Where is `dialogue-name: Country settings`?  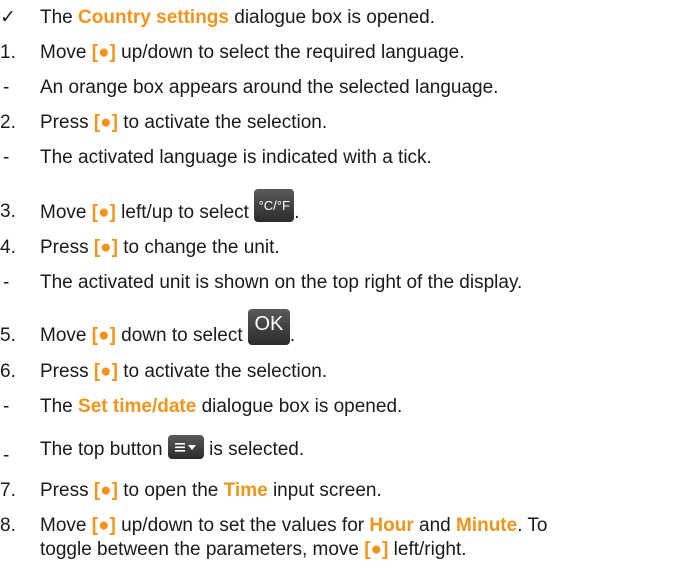 dialogue-name: Country settings is located at coordinates (153, 17).